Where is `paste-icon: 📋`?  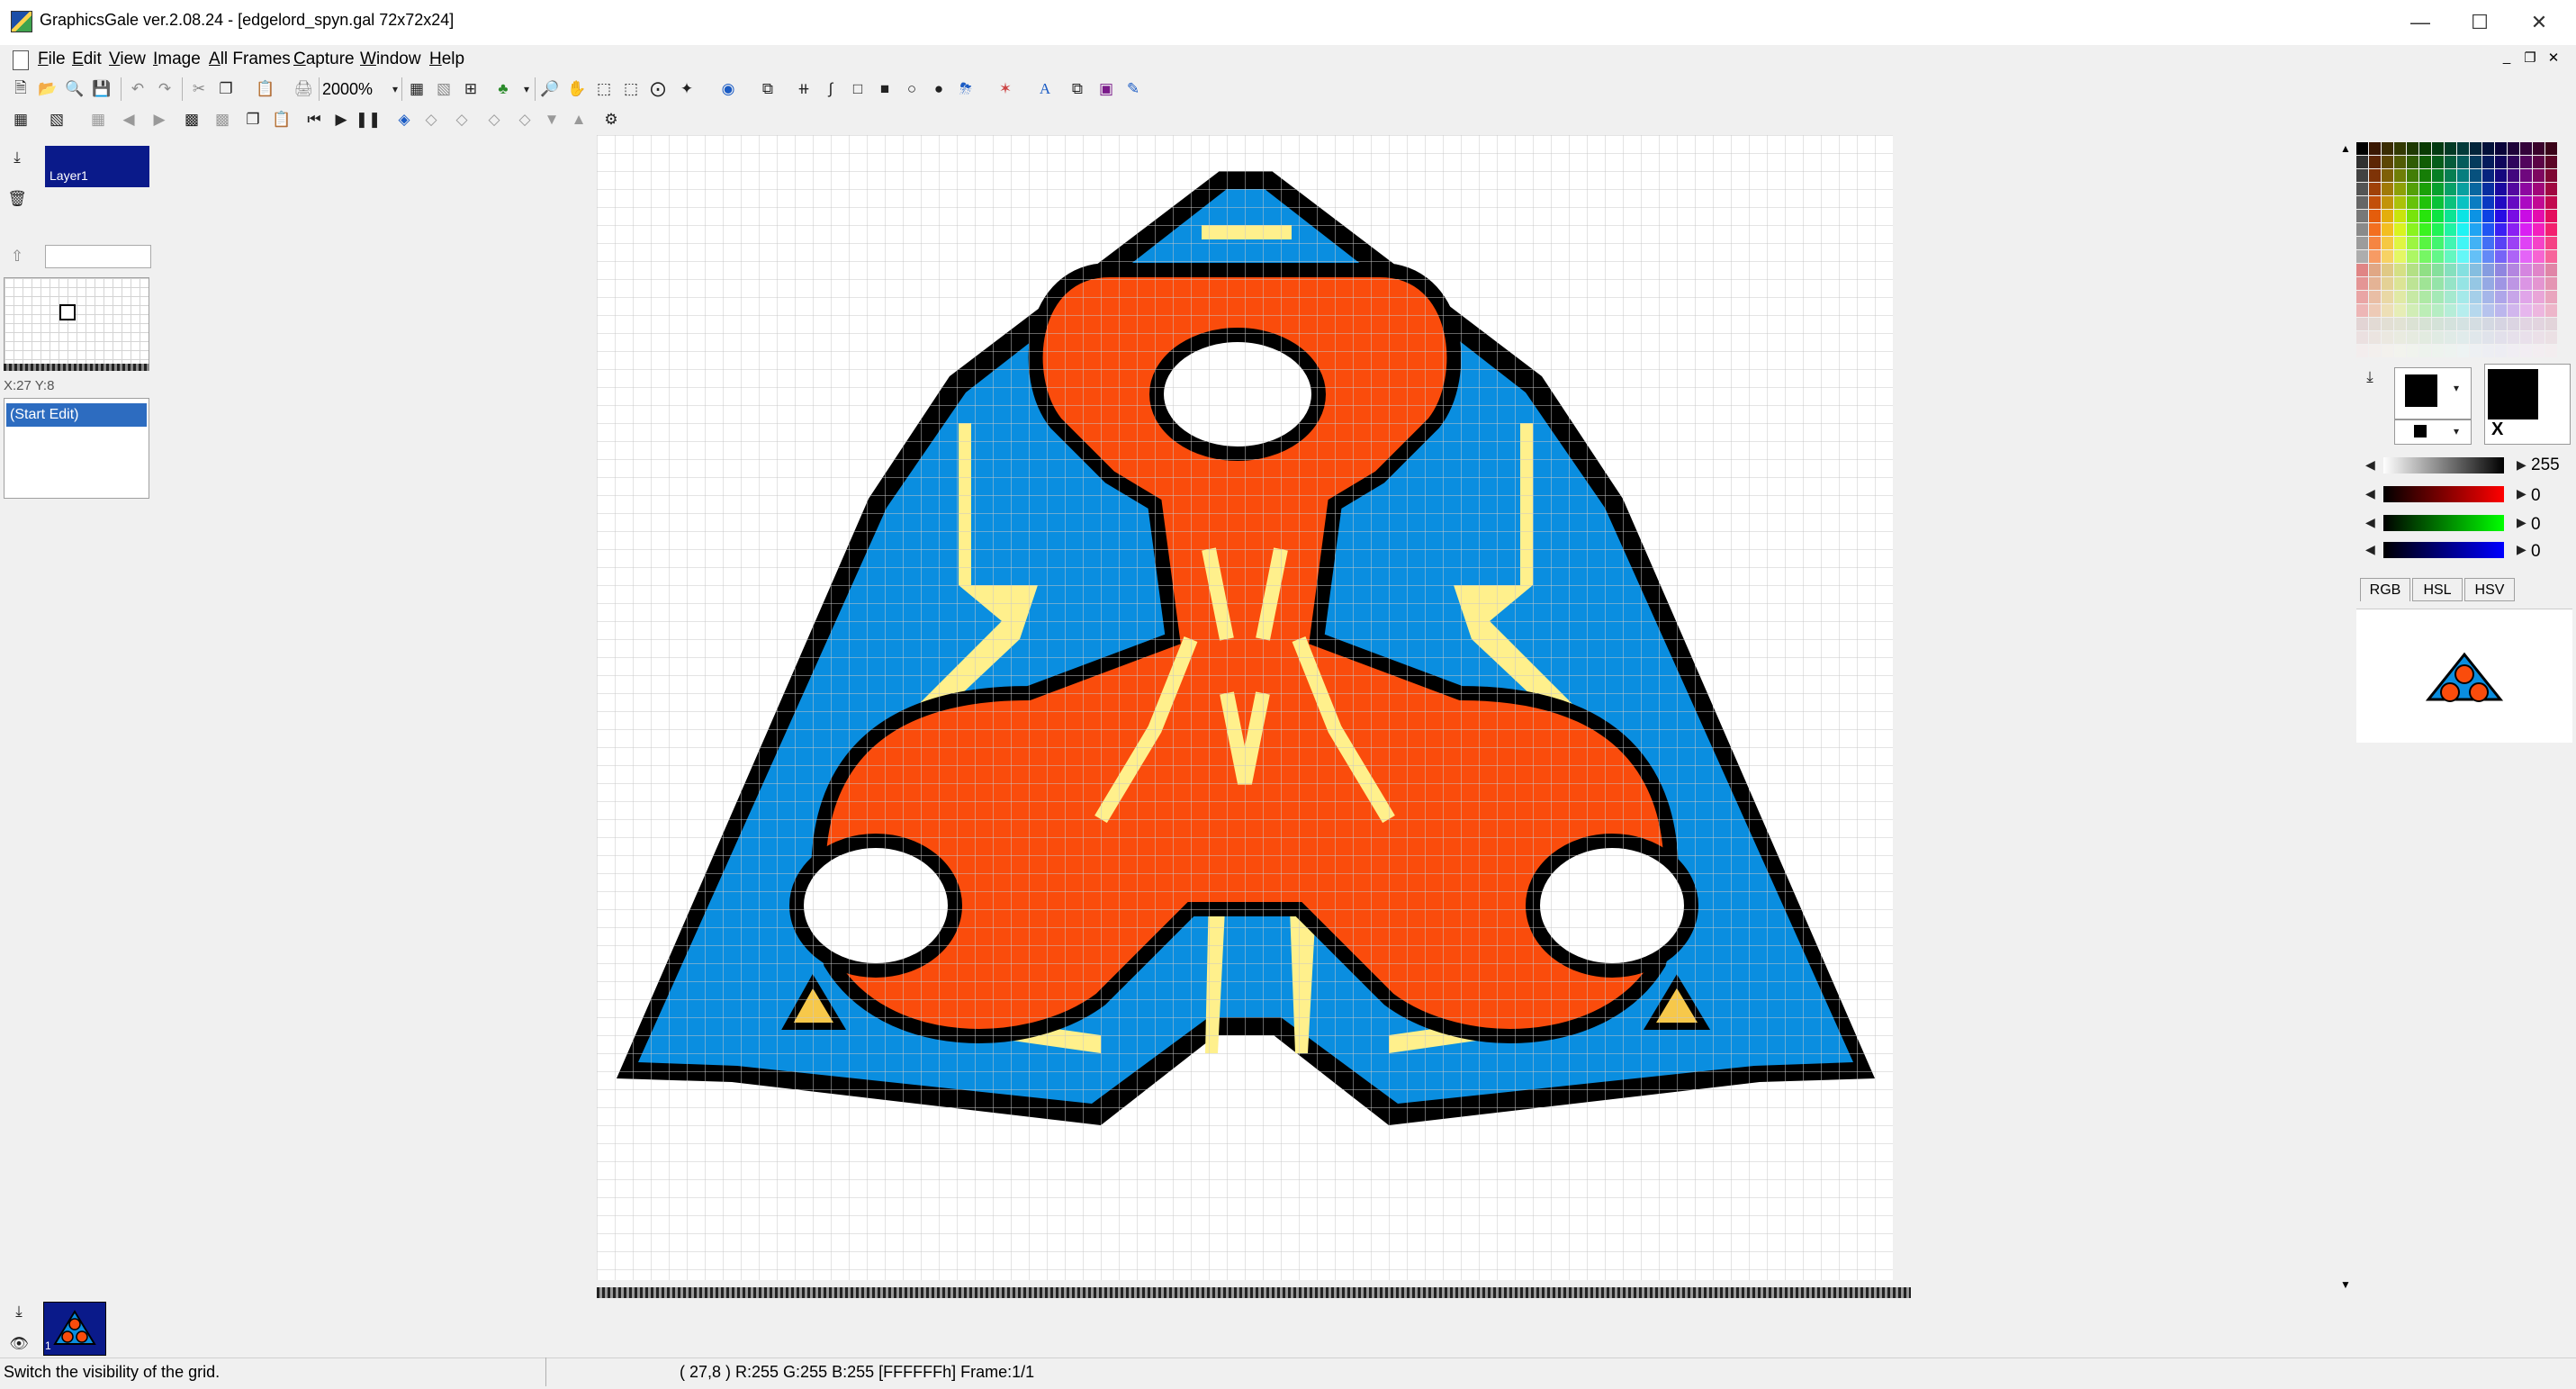 paste-icon: 📋 is located at coordinates (265, 89).